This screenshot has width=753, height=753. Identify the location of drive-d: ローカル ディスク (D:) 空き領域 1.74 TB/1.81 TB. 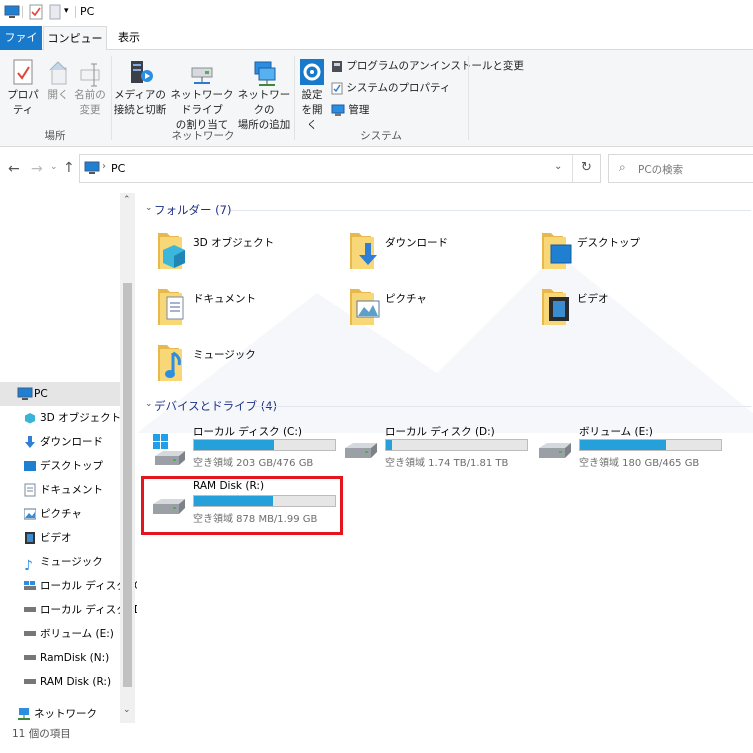
(434, 452).